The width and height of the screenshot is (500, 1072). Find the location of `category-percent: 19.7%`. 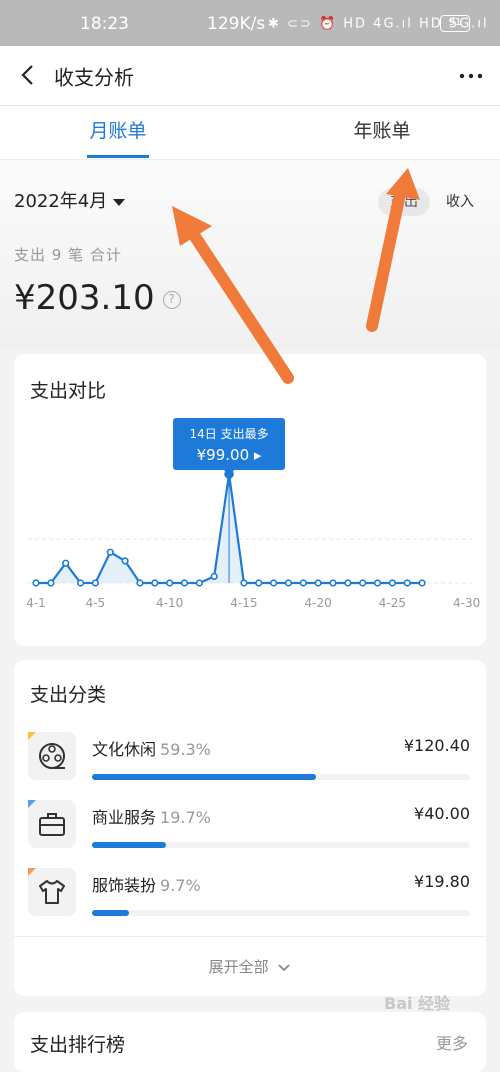

category-percent: 19.7% is located at coordinates (185, 817).